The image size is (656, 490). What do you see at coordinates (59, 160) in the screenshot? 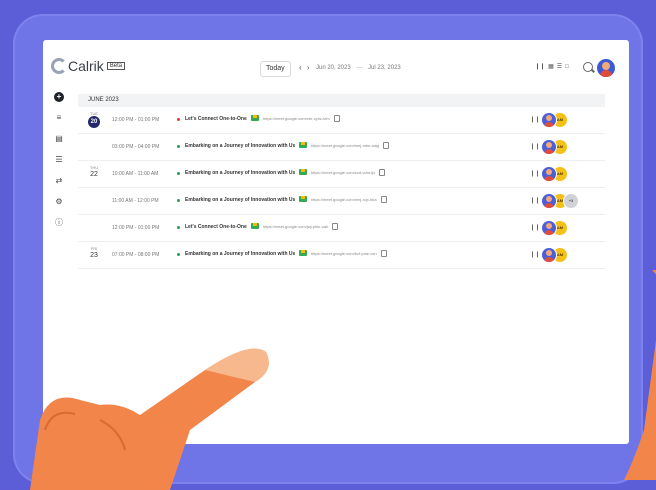
I see `list-nav-icon: ☰` at bounding box center [59, 160].